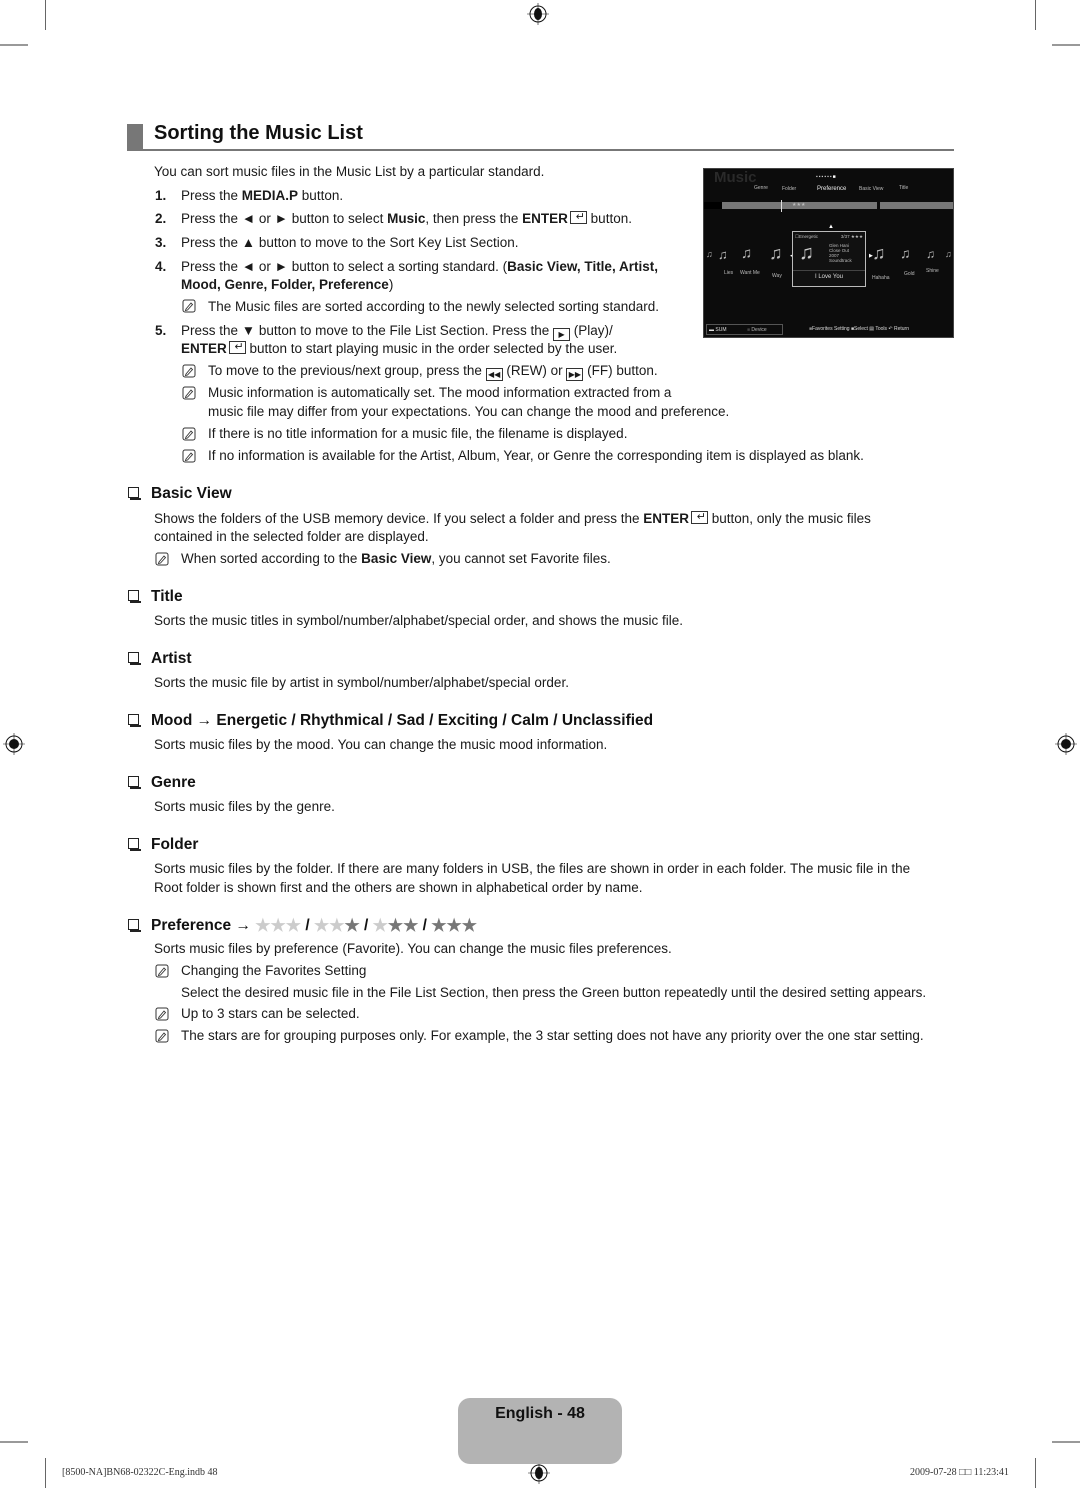 This screenshot has height=1488, width=1080. I want to click on text-bold: ENTER, so click(545, 218).